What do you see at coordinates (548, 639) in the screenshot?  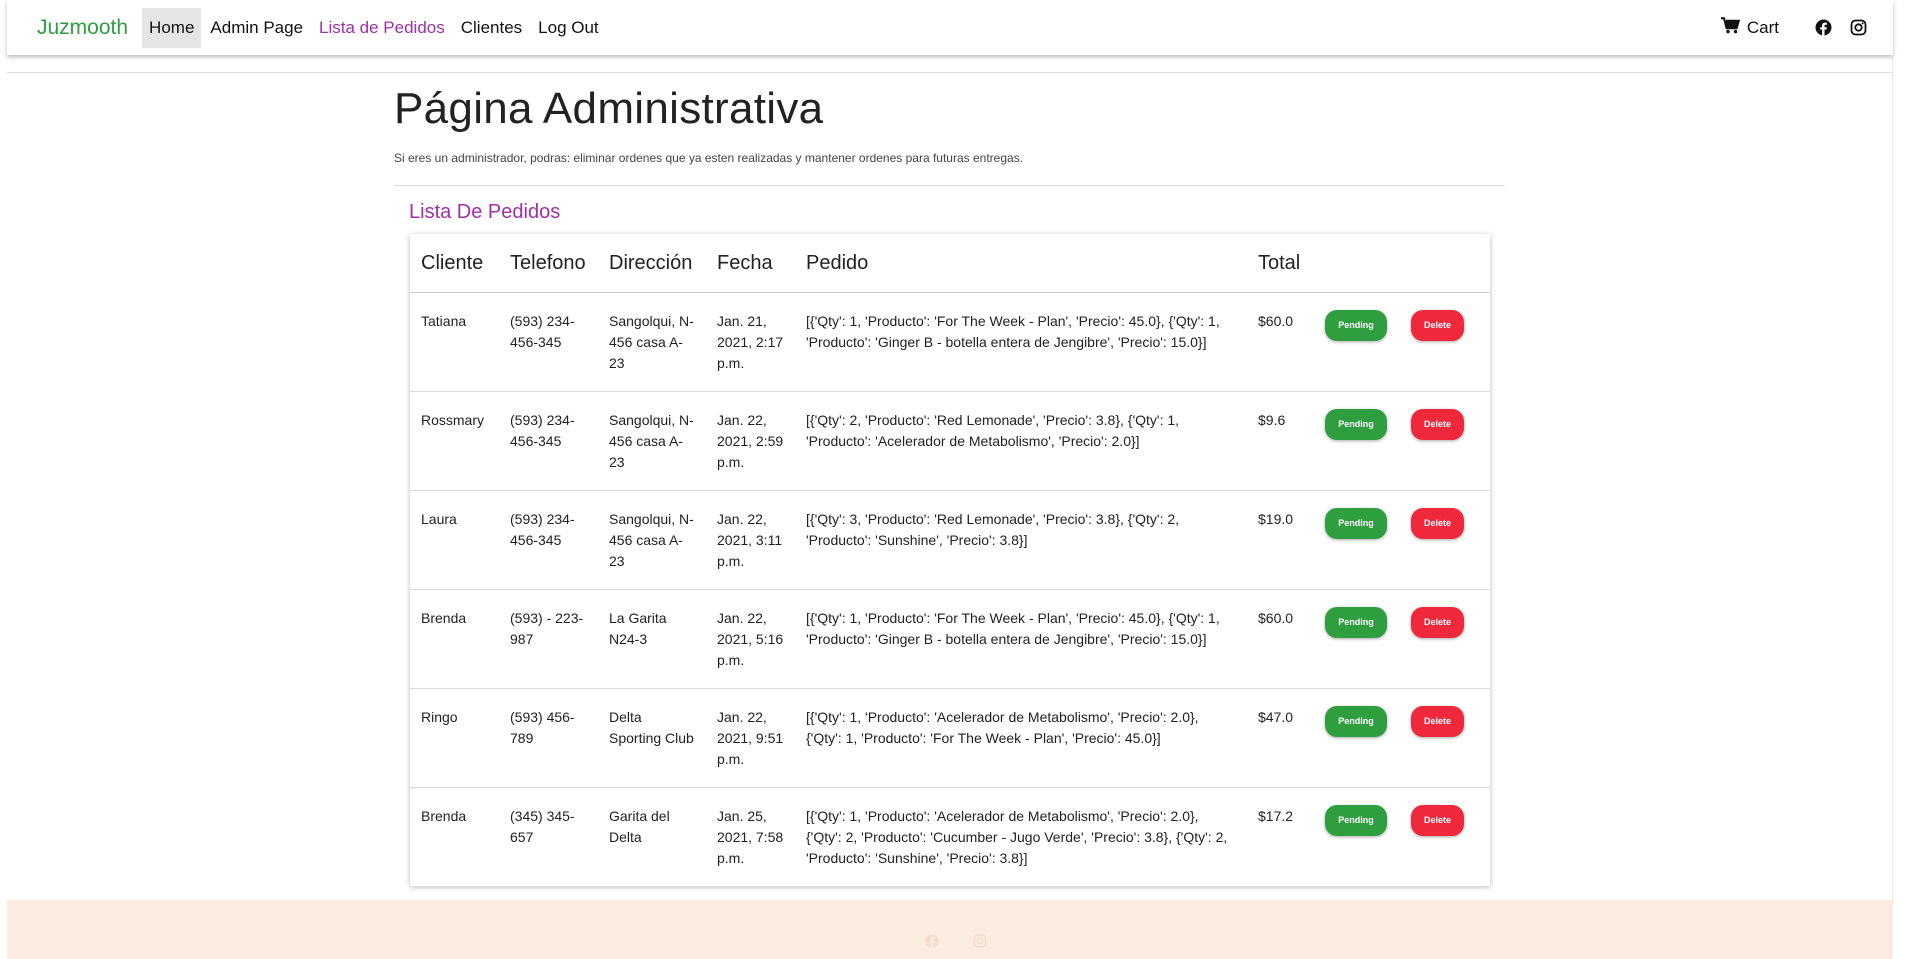 I see `cell-telefono: (593) - 223-987` at bounding box center [548, 639].